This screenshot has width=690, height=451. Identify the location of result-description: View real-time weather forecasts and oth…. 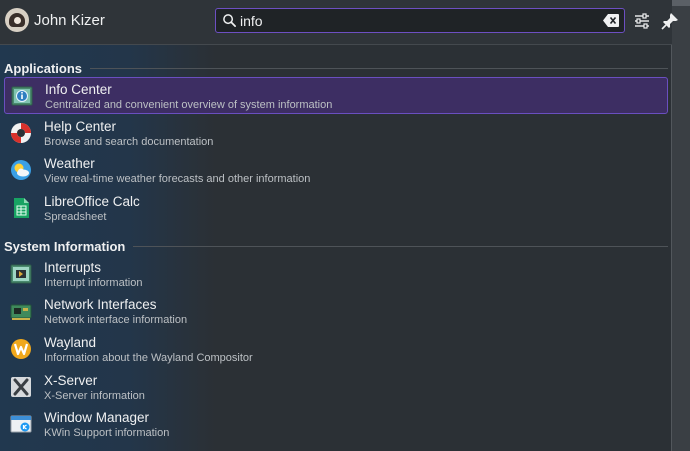
(177, 179).